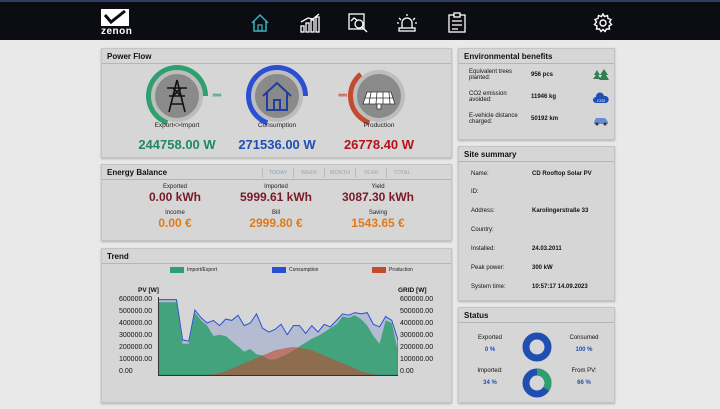  I want to click on site-value-address: Karolingerstraße 33, so click(560, 211).